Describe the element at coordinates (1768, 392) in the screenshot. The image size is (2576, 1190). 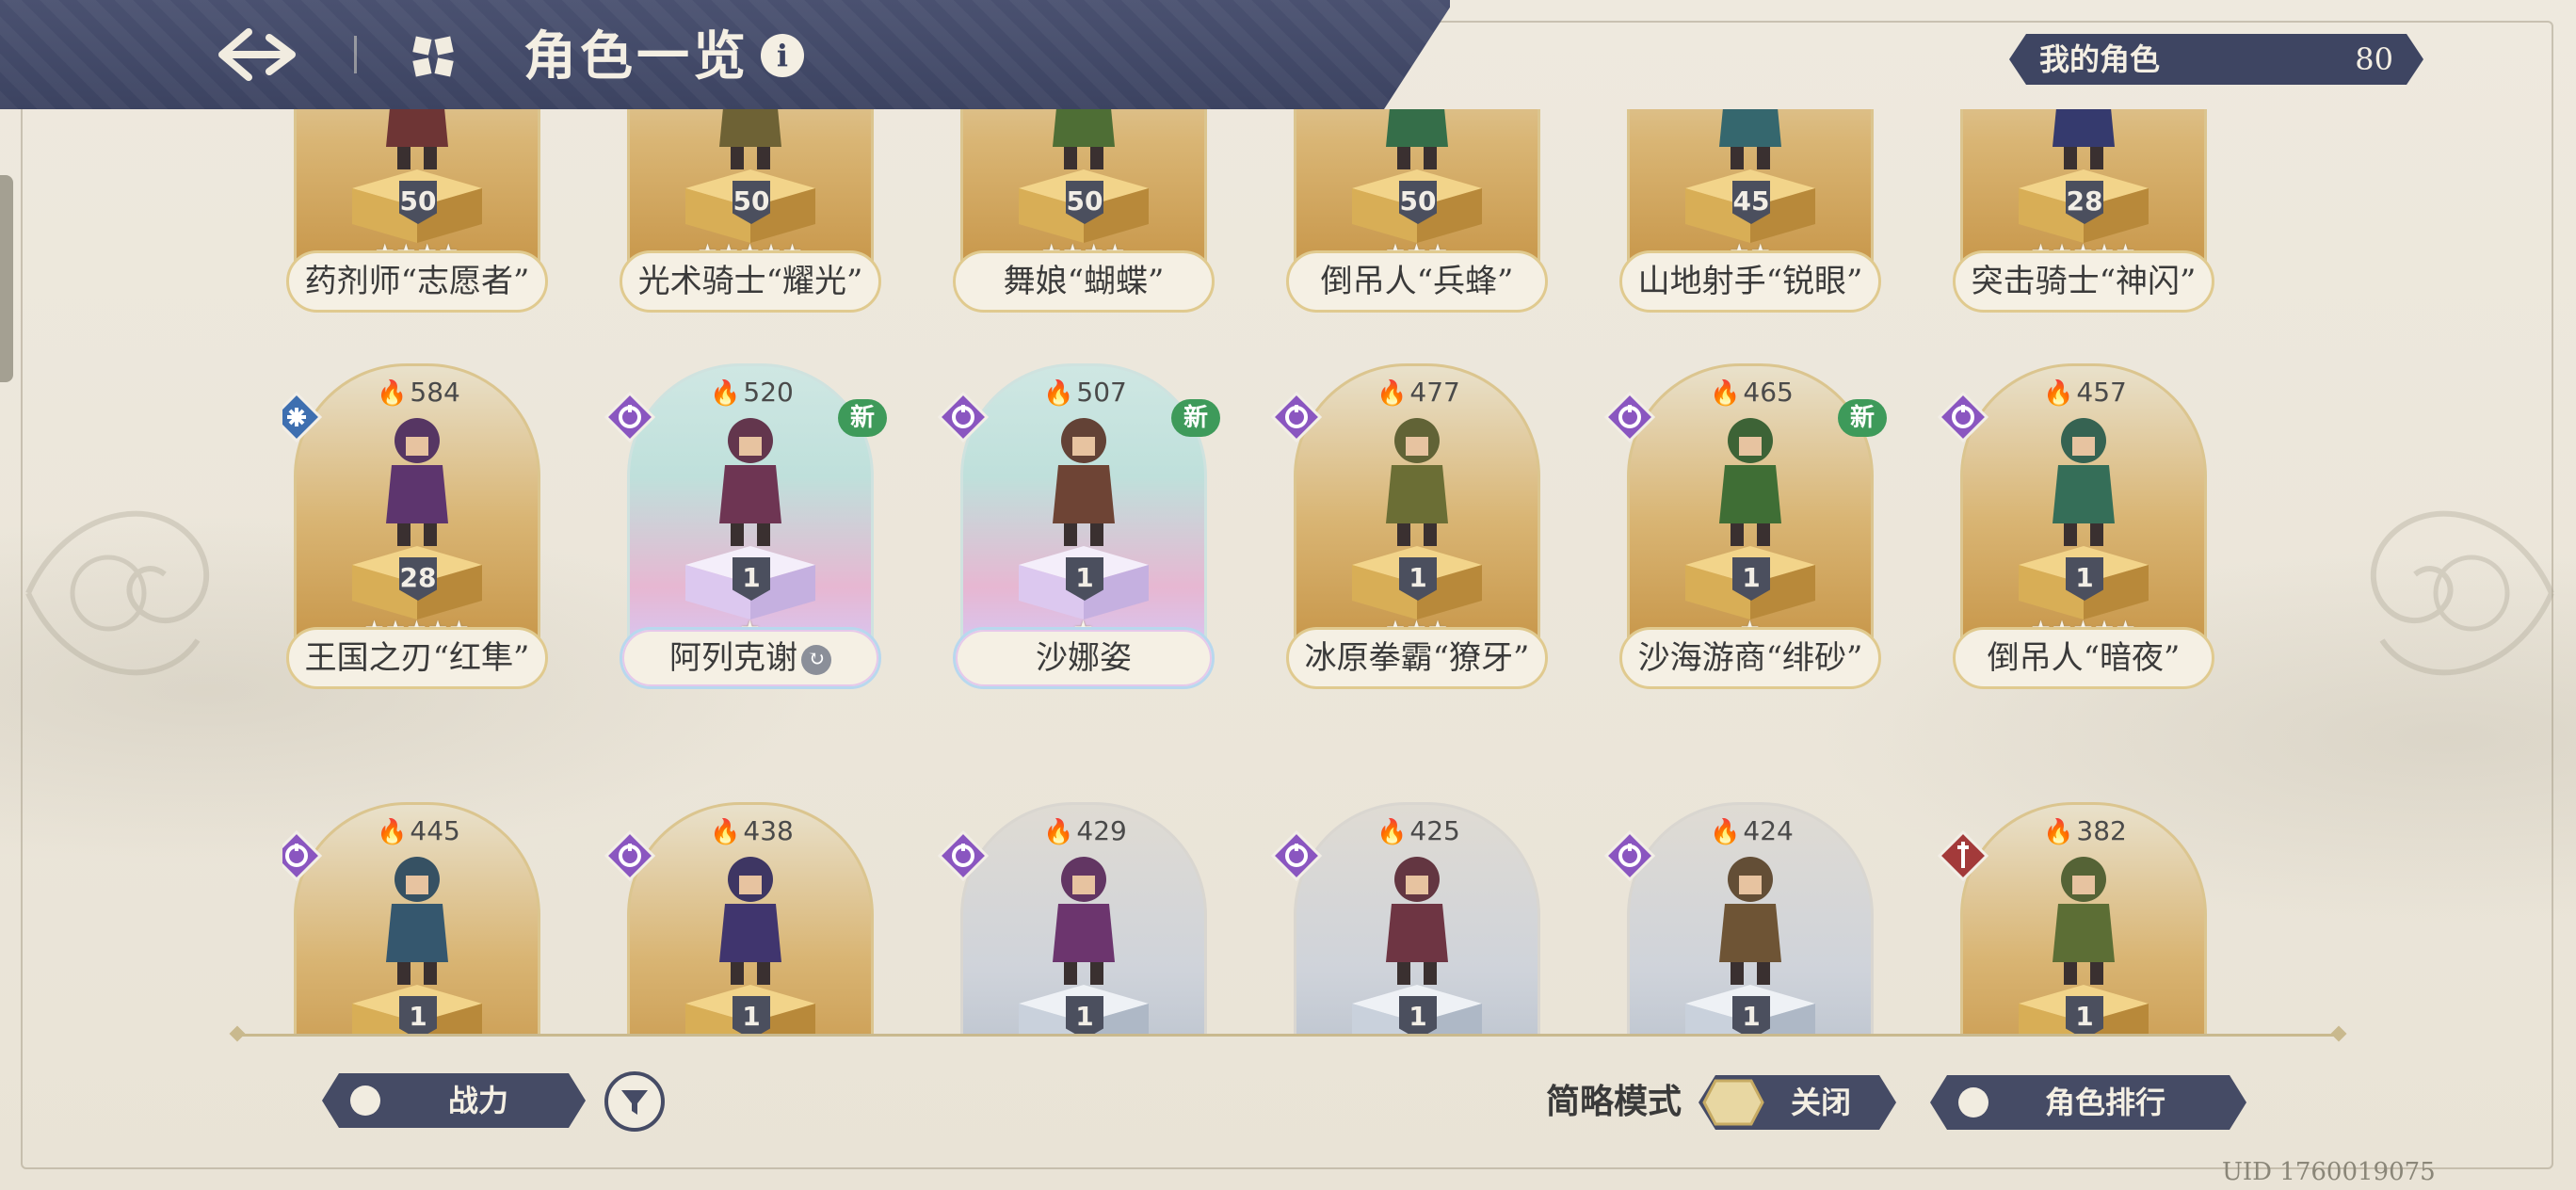
I see `power-number: 465` at that location.